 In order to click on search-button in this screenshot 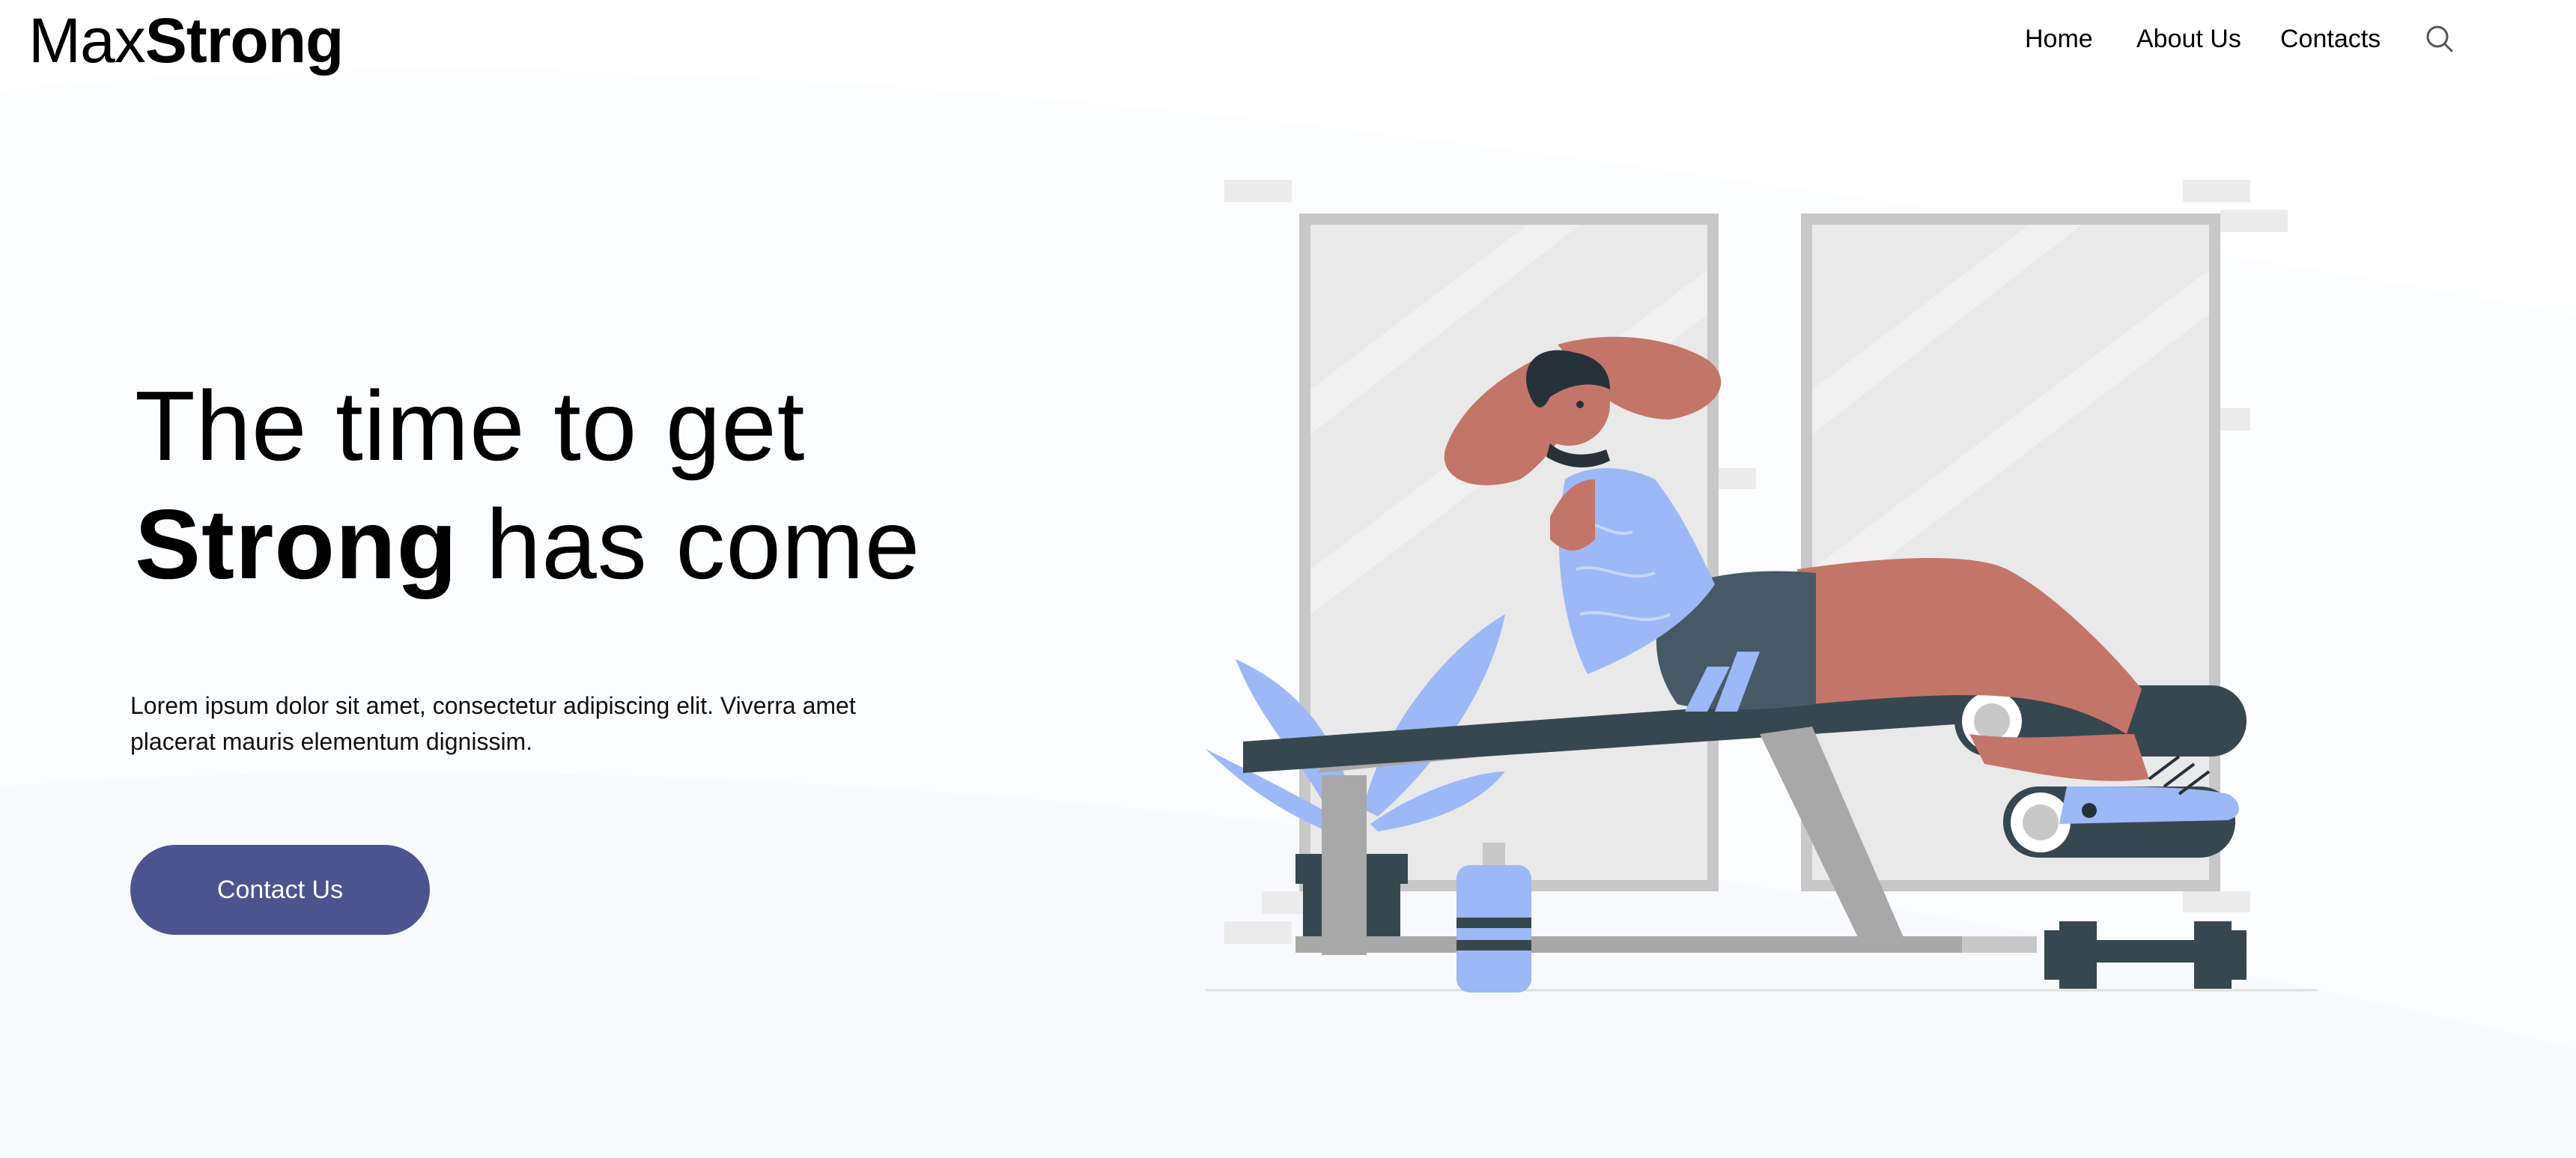, I will do `click(2439, 38)`.